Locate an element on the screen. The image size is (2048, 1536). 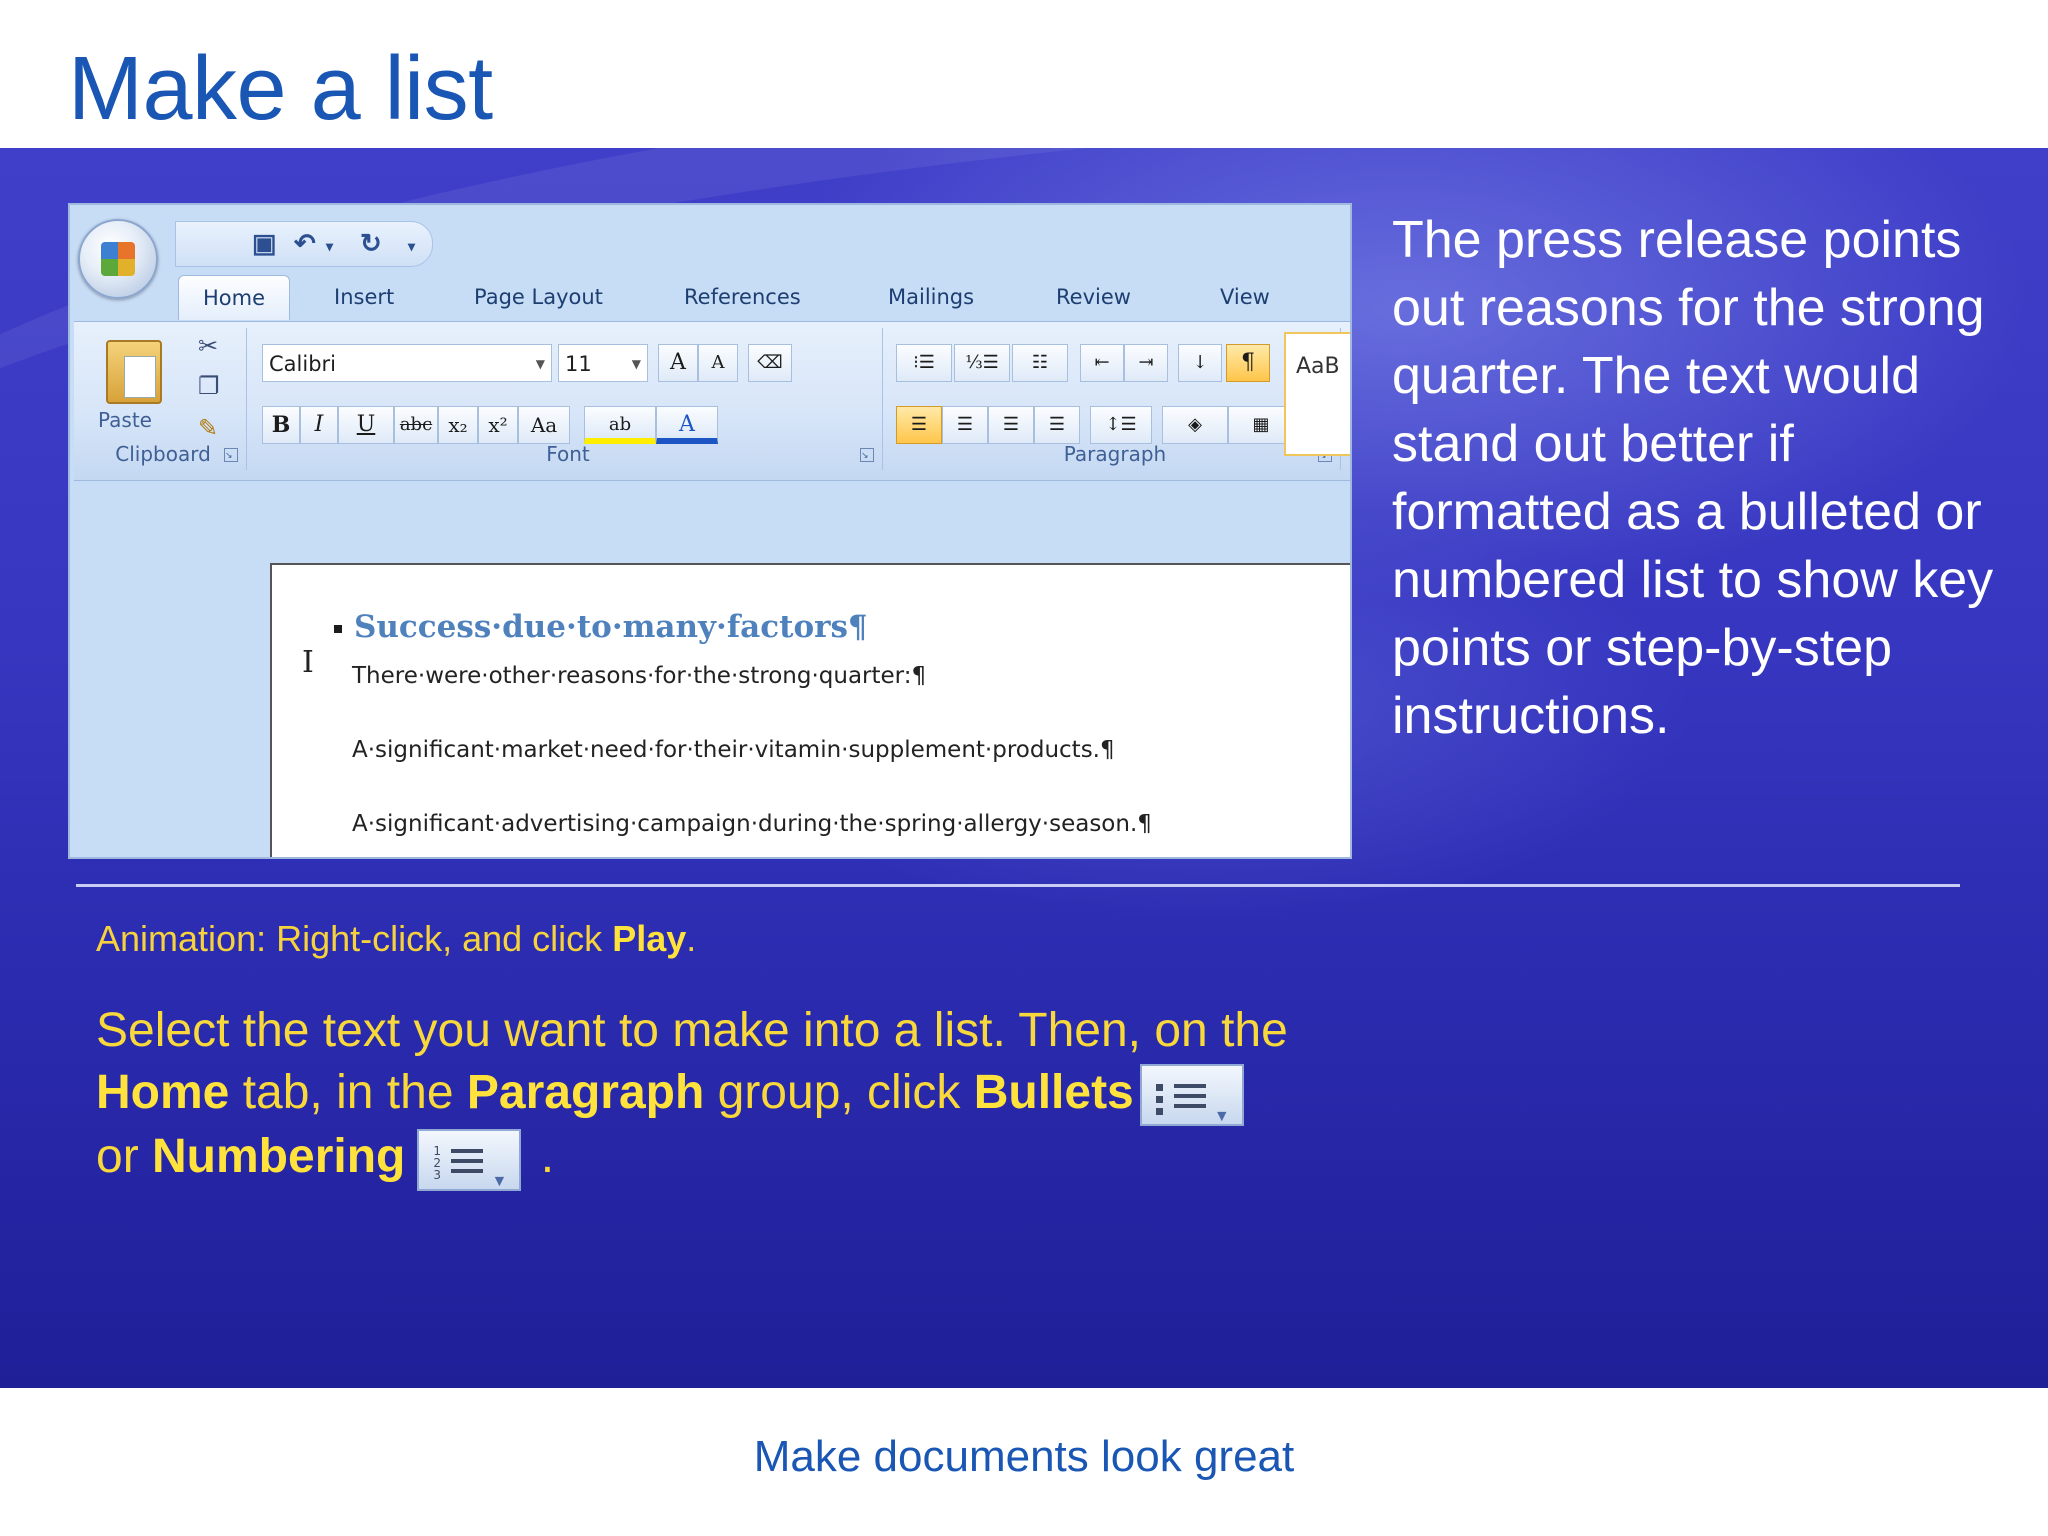
cut-icon: ✂ is located at coordinates (208, 346).